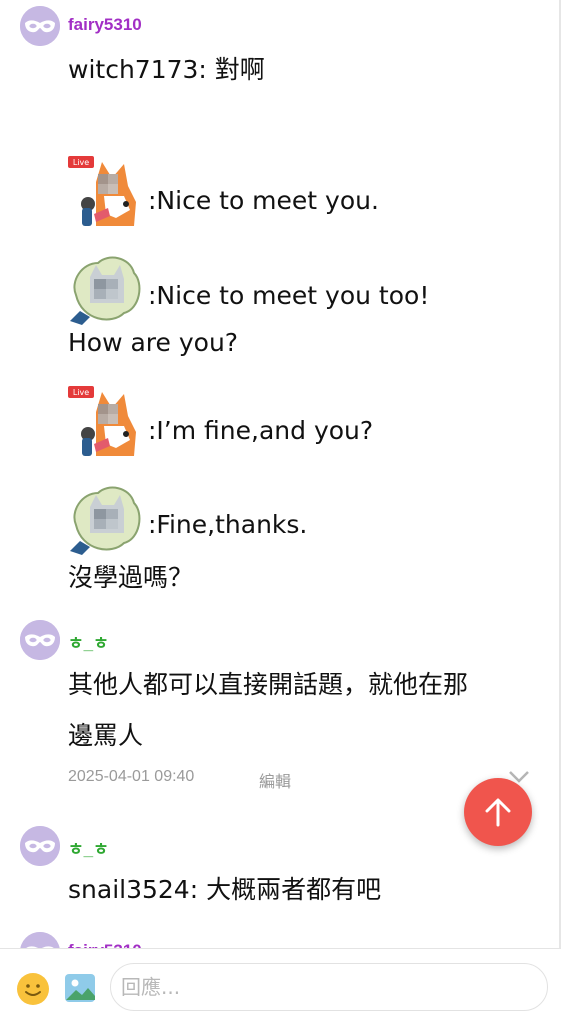 The width and height of the screenshot is (561, 1025). I want to click on comment-line: :I’m fine,and you?, so click(261, 430).